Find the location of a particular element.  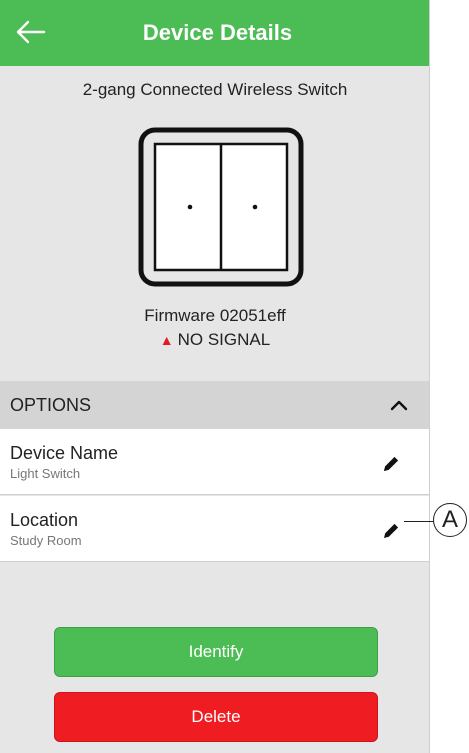

delete-button: Delete is located at coordinates (216, 717).